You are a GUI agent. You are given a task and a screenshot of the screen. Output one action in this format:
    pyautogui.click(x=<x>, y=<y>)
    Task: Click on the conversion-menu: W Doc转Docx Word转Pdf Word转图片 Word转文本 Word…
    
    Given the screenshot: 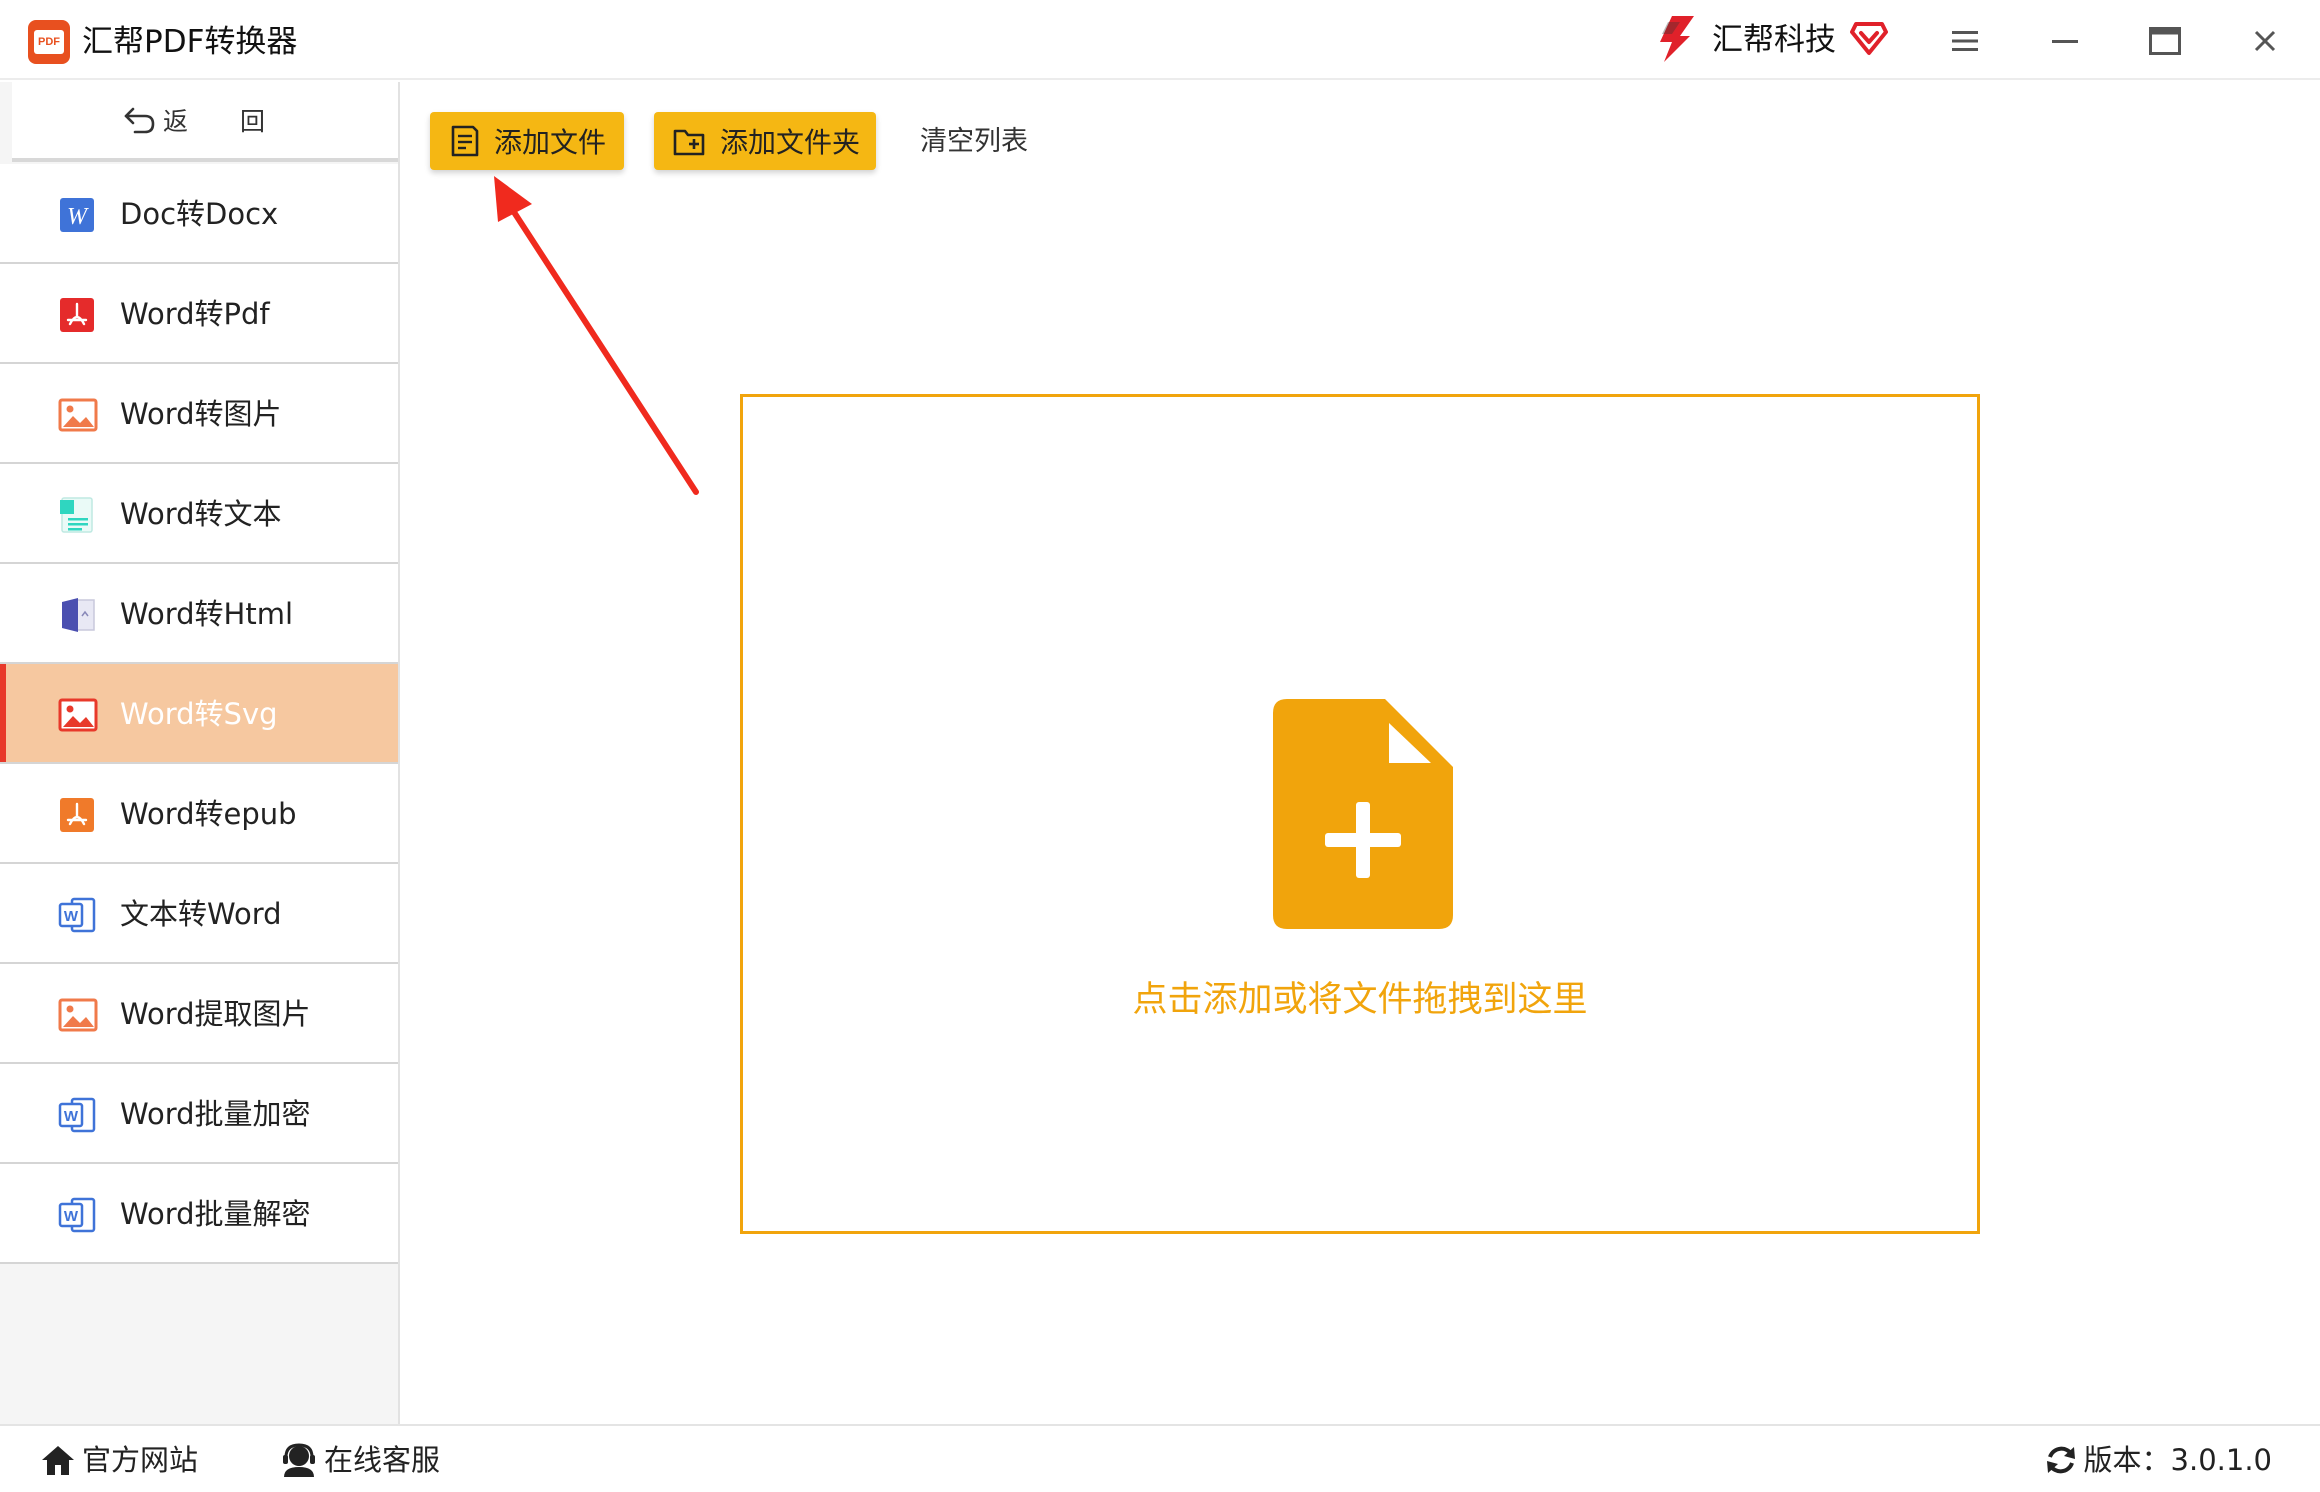 What is the action you would take?
    pyautogui.click(x=199, y=714)
    